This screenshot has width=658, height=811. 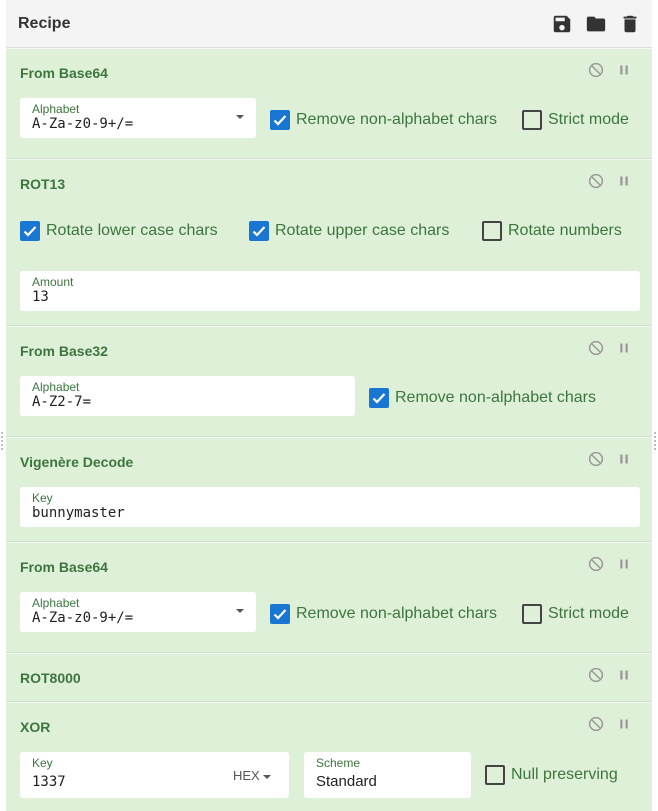 What do you see at coordinates (596, 24) in the screenshot?
I see `folder-icon` at bounding box center [596, 24].